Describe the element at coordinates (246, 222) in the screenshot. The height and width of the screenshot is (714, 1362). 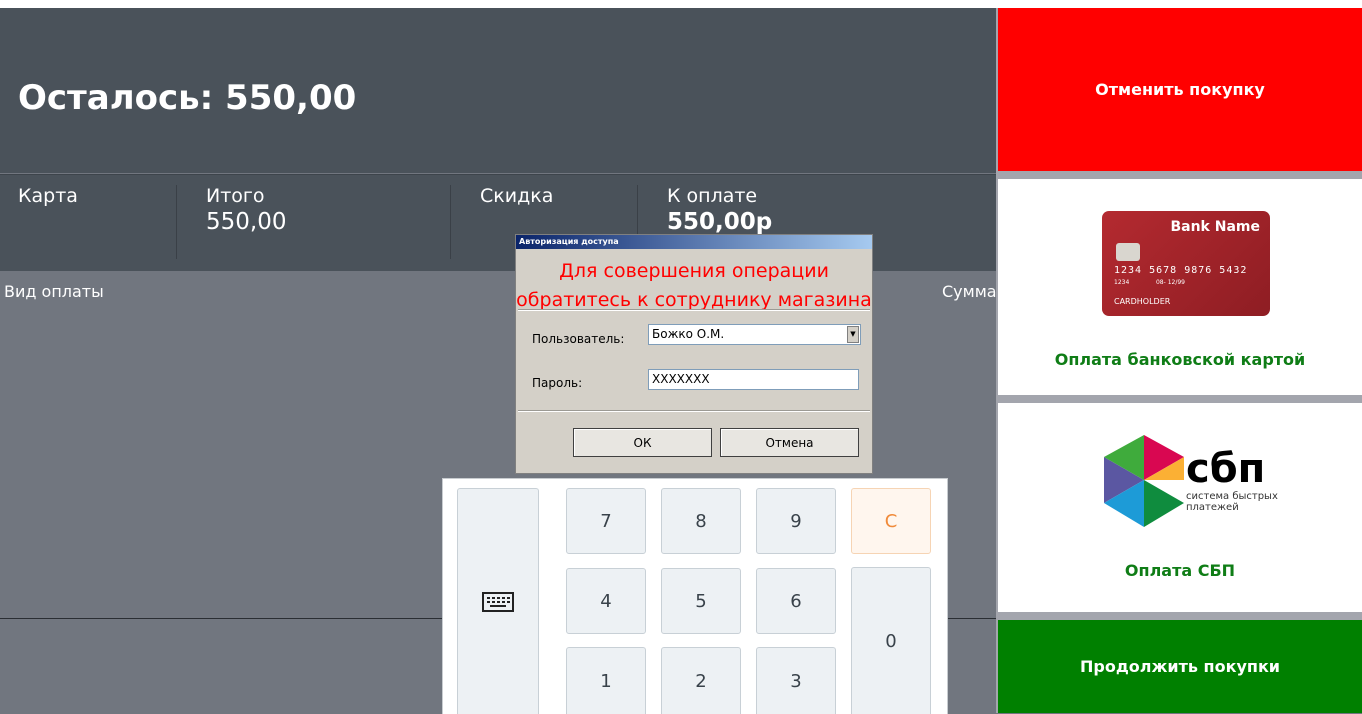
I see `total-value: 550,00` at that location.